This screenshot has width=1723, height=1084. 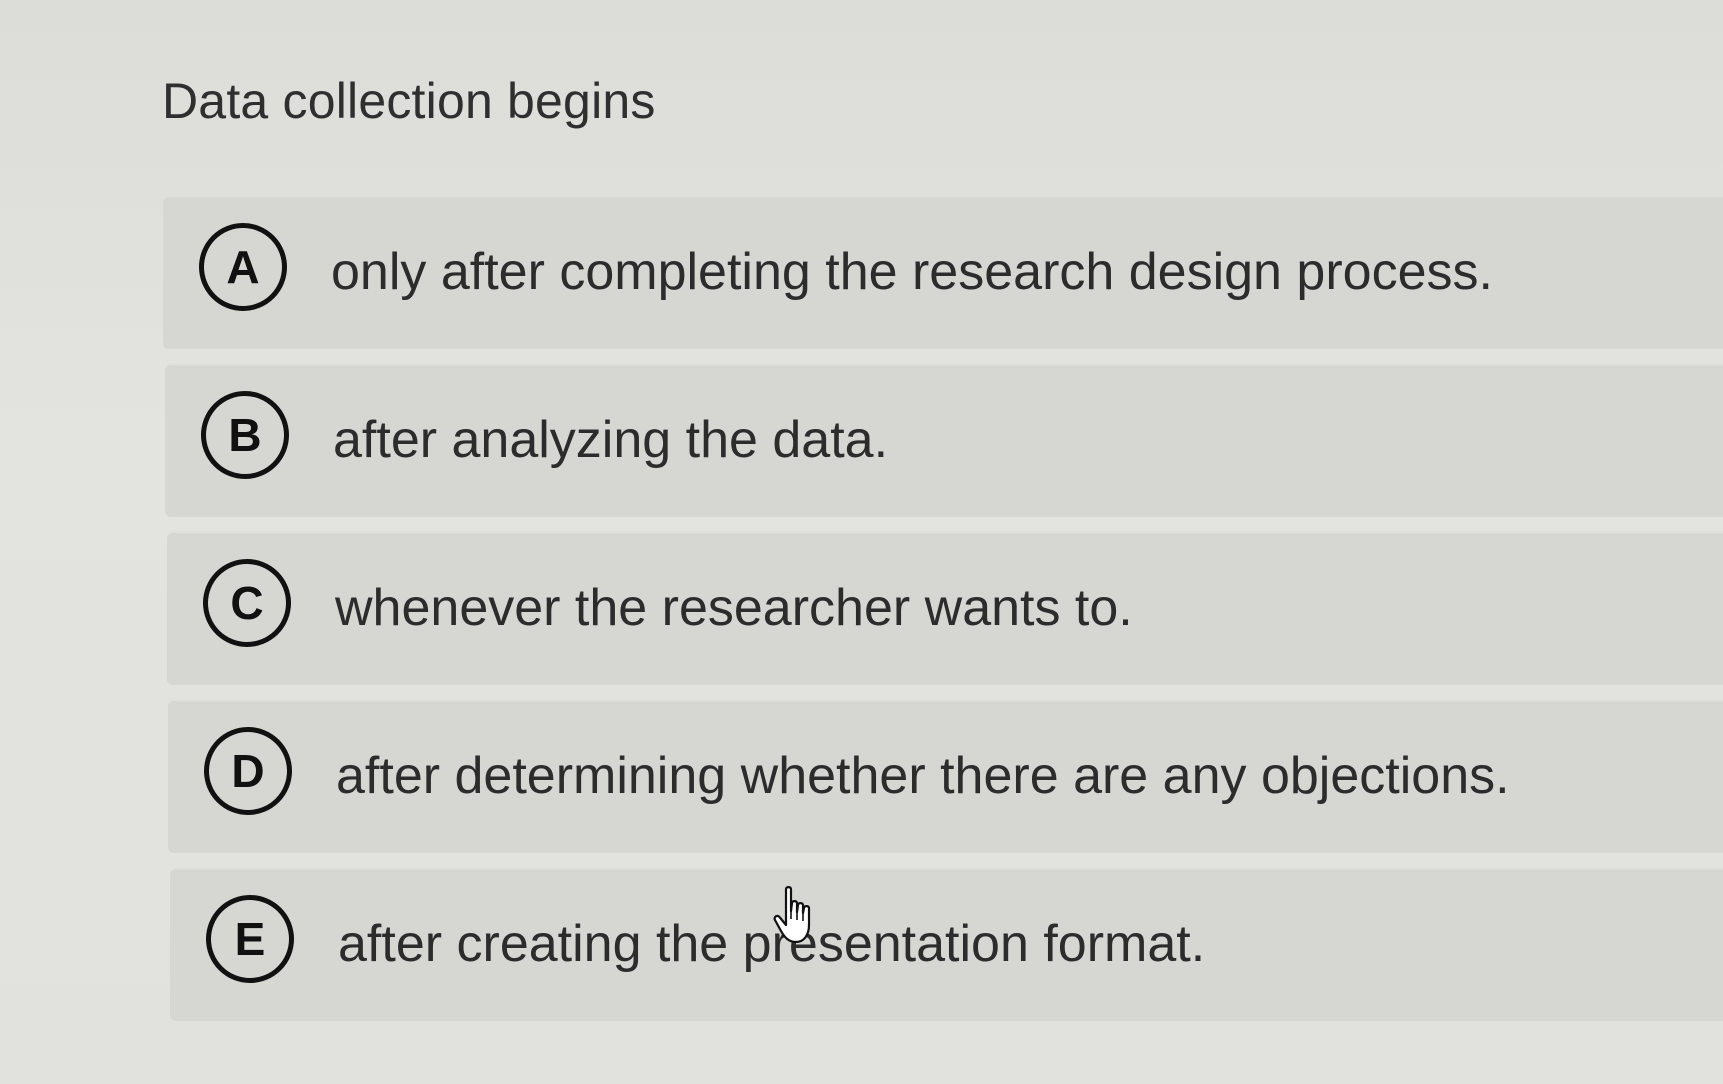 What do you see at coordinates (944, 440) in the screenshot?
I see `option-b: B after analyzing the data.` at bounding box center [944, 440].